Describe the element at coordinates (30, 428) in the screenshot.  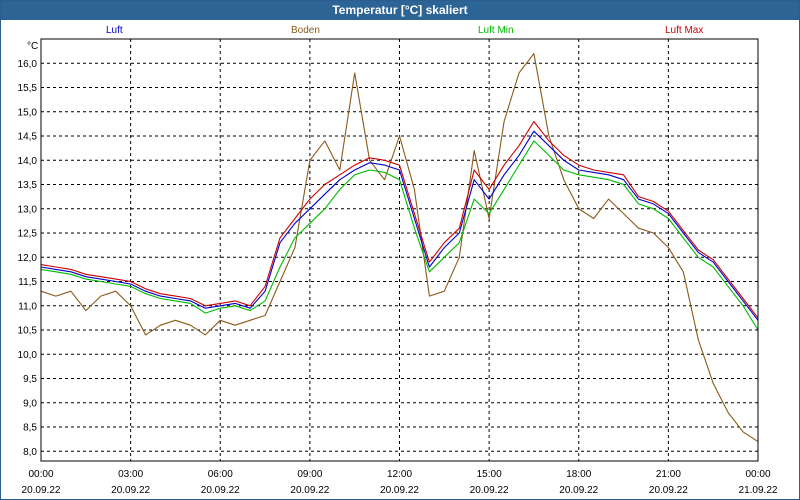
I see `y-tick-label: 8,5` at that location.